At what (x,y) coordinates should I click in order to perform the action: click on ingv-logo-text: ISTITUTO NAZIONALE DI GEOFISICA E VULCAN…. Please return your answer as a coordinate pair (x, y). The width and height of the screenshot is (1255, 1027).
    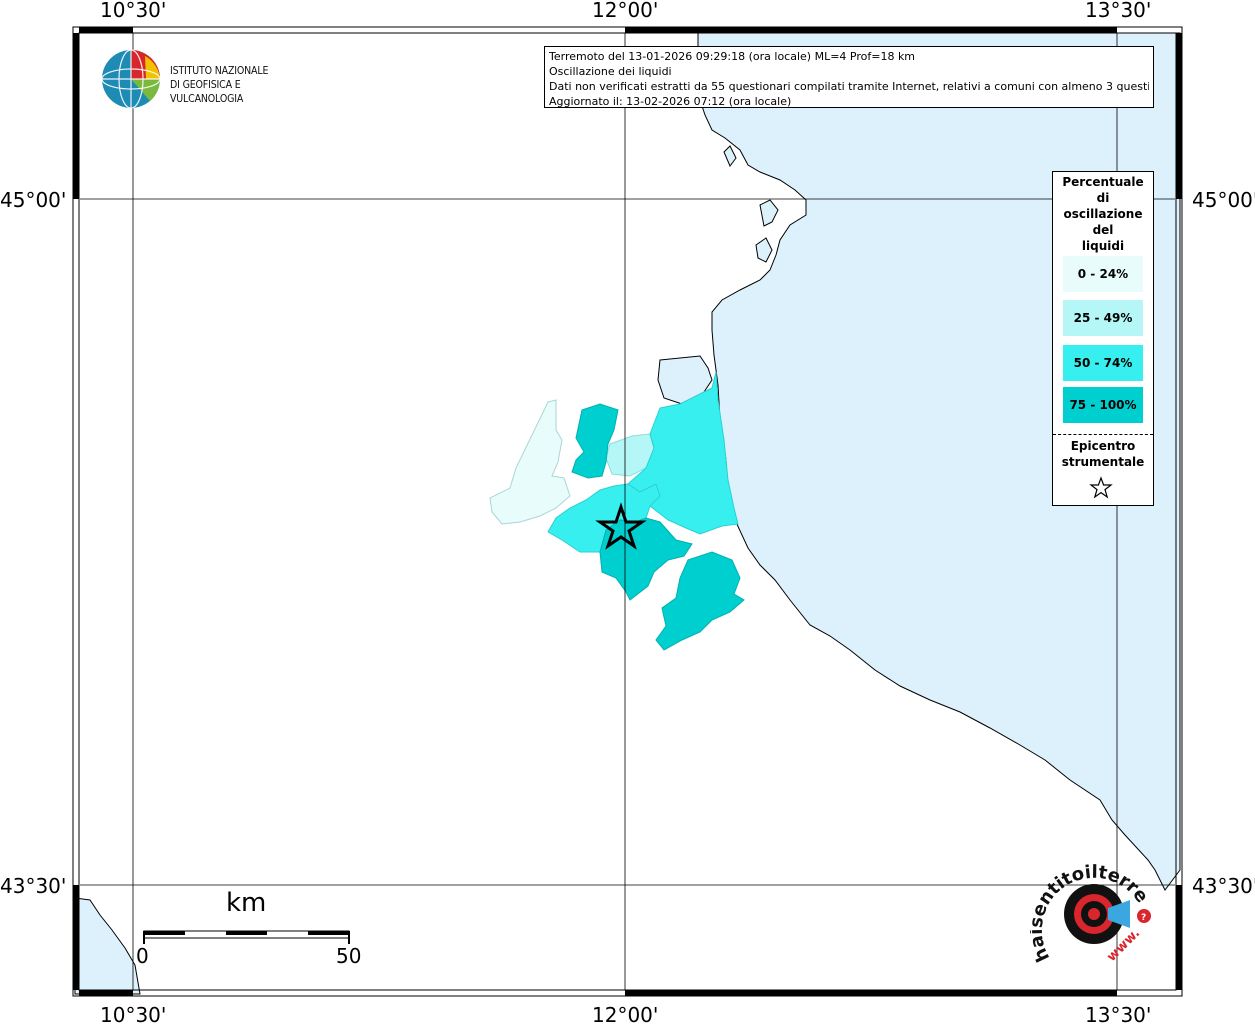
    Looking at the image, I should click on (239, 85).